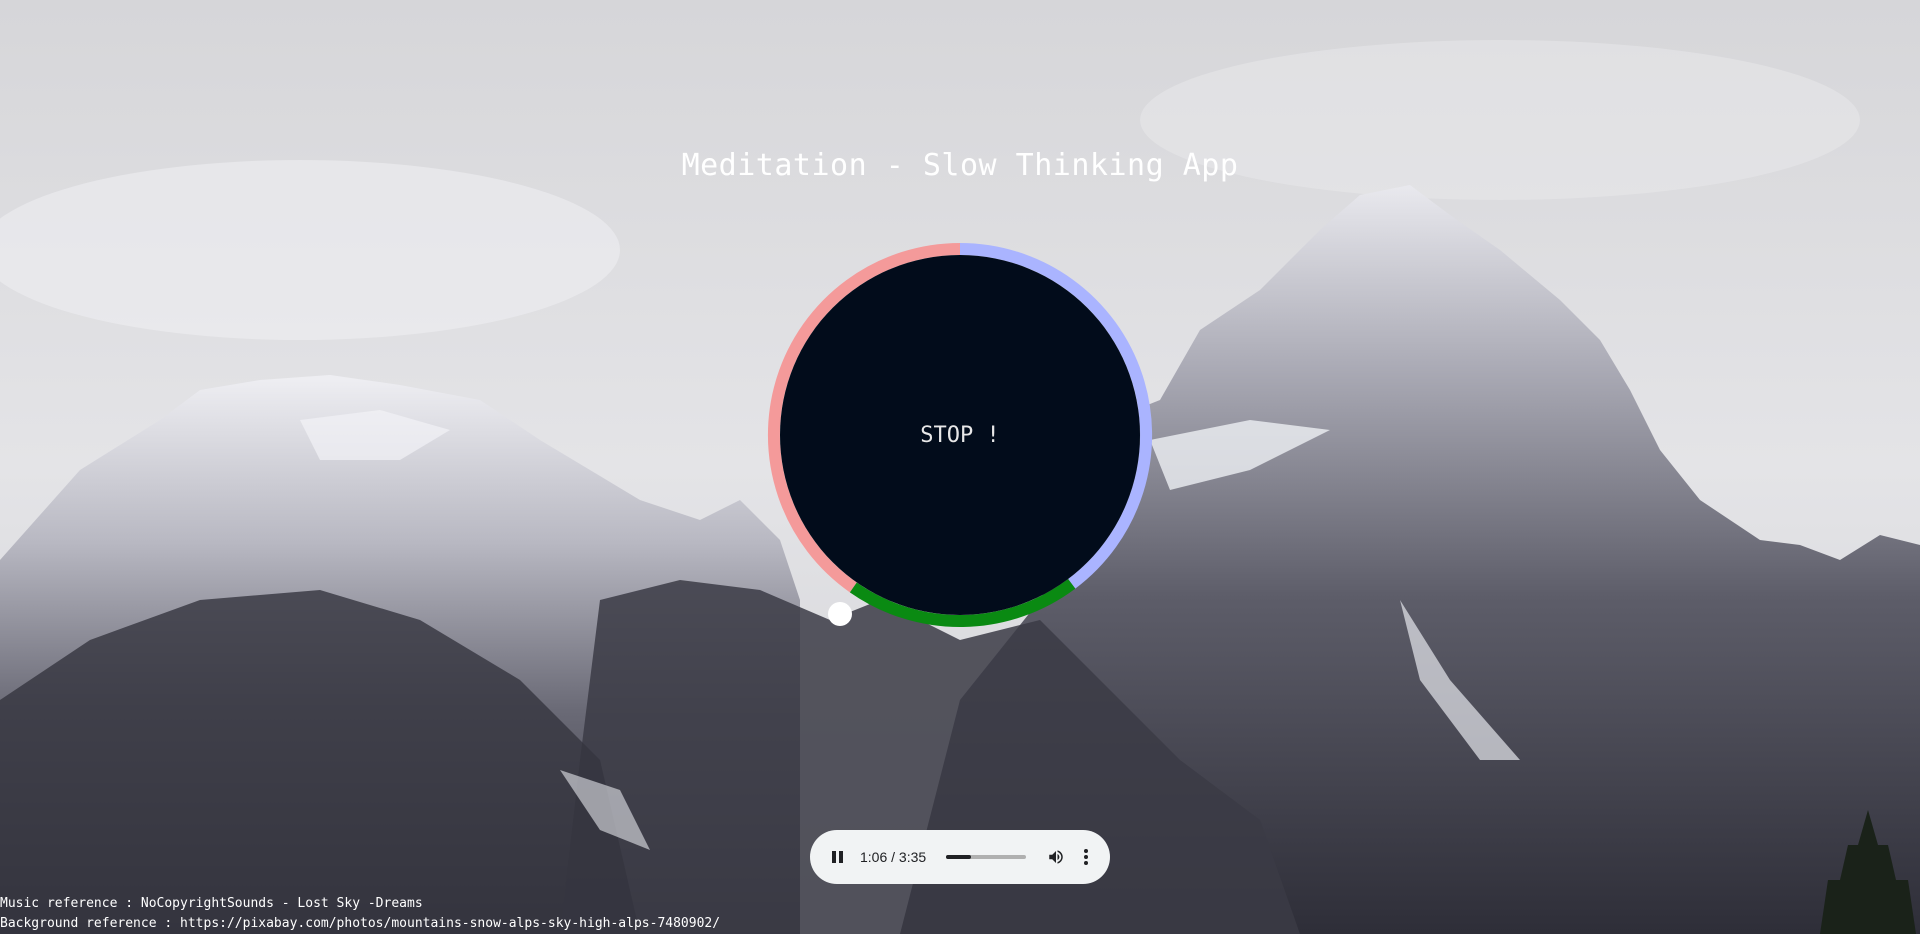  I want to click on audio-player: 1:06 / 3:35, so click(960, 857).